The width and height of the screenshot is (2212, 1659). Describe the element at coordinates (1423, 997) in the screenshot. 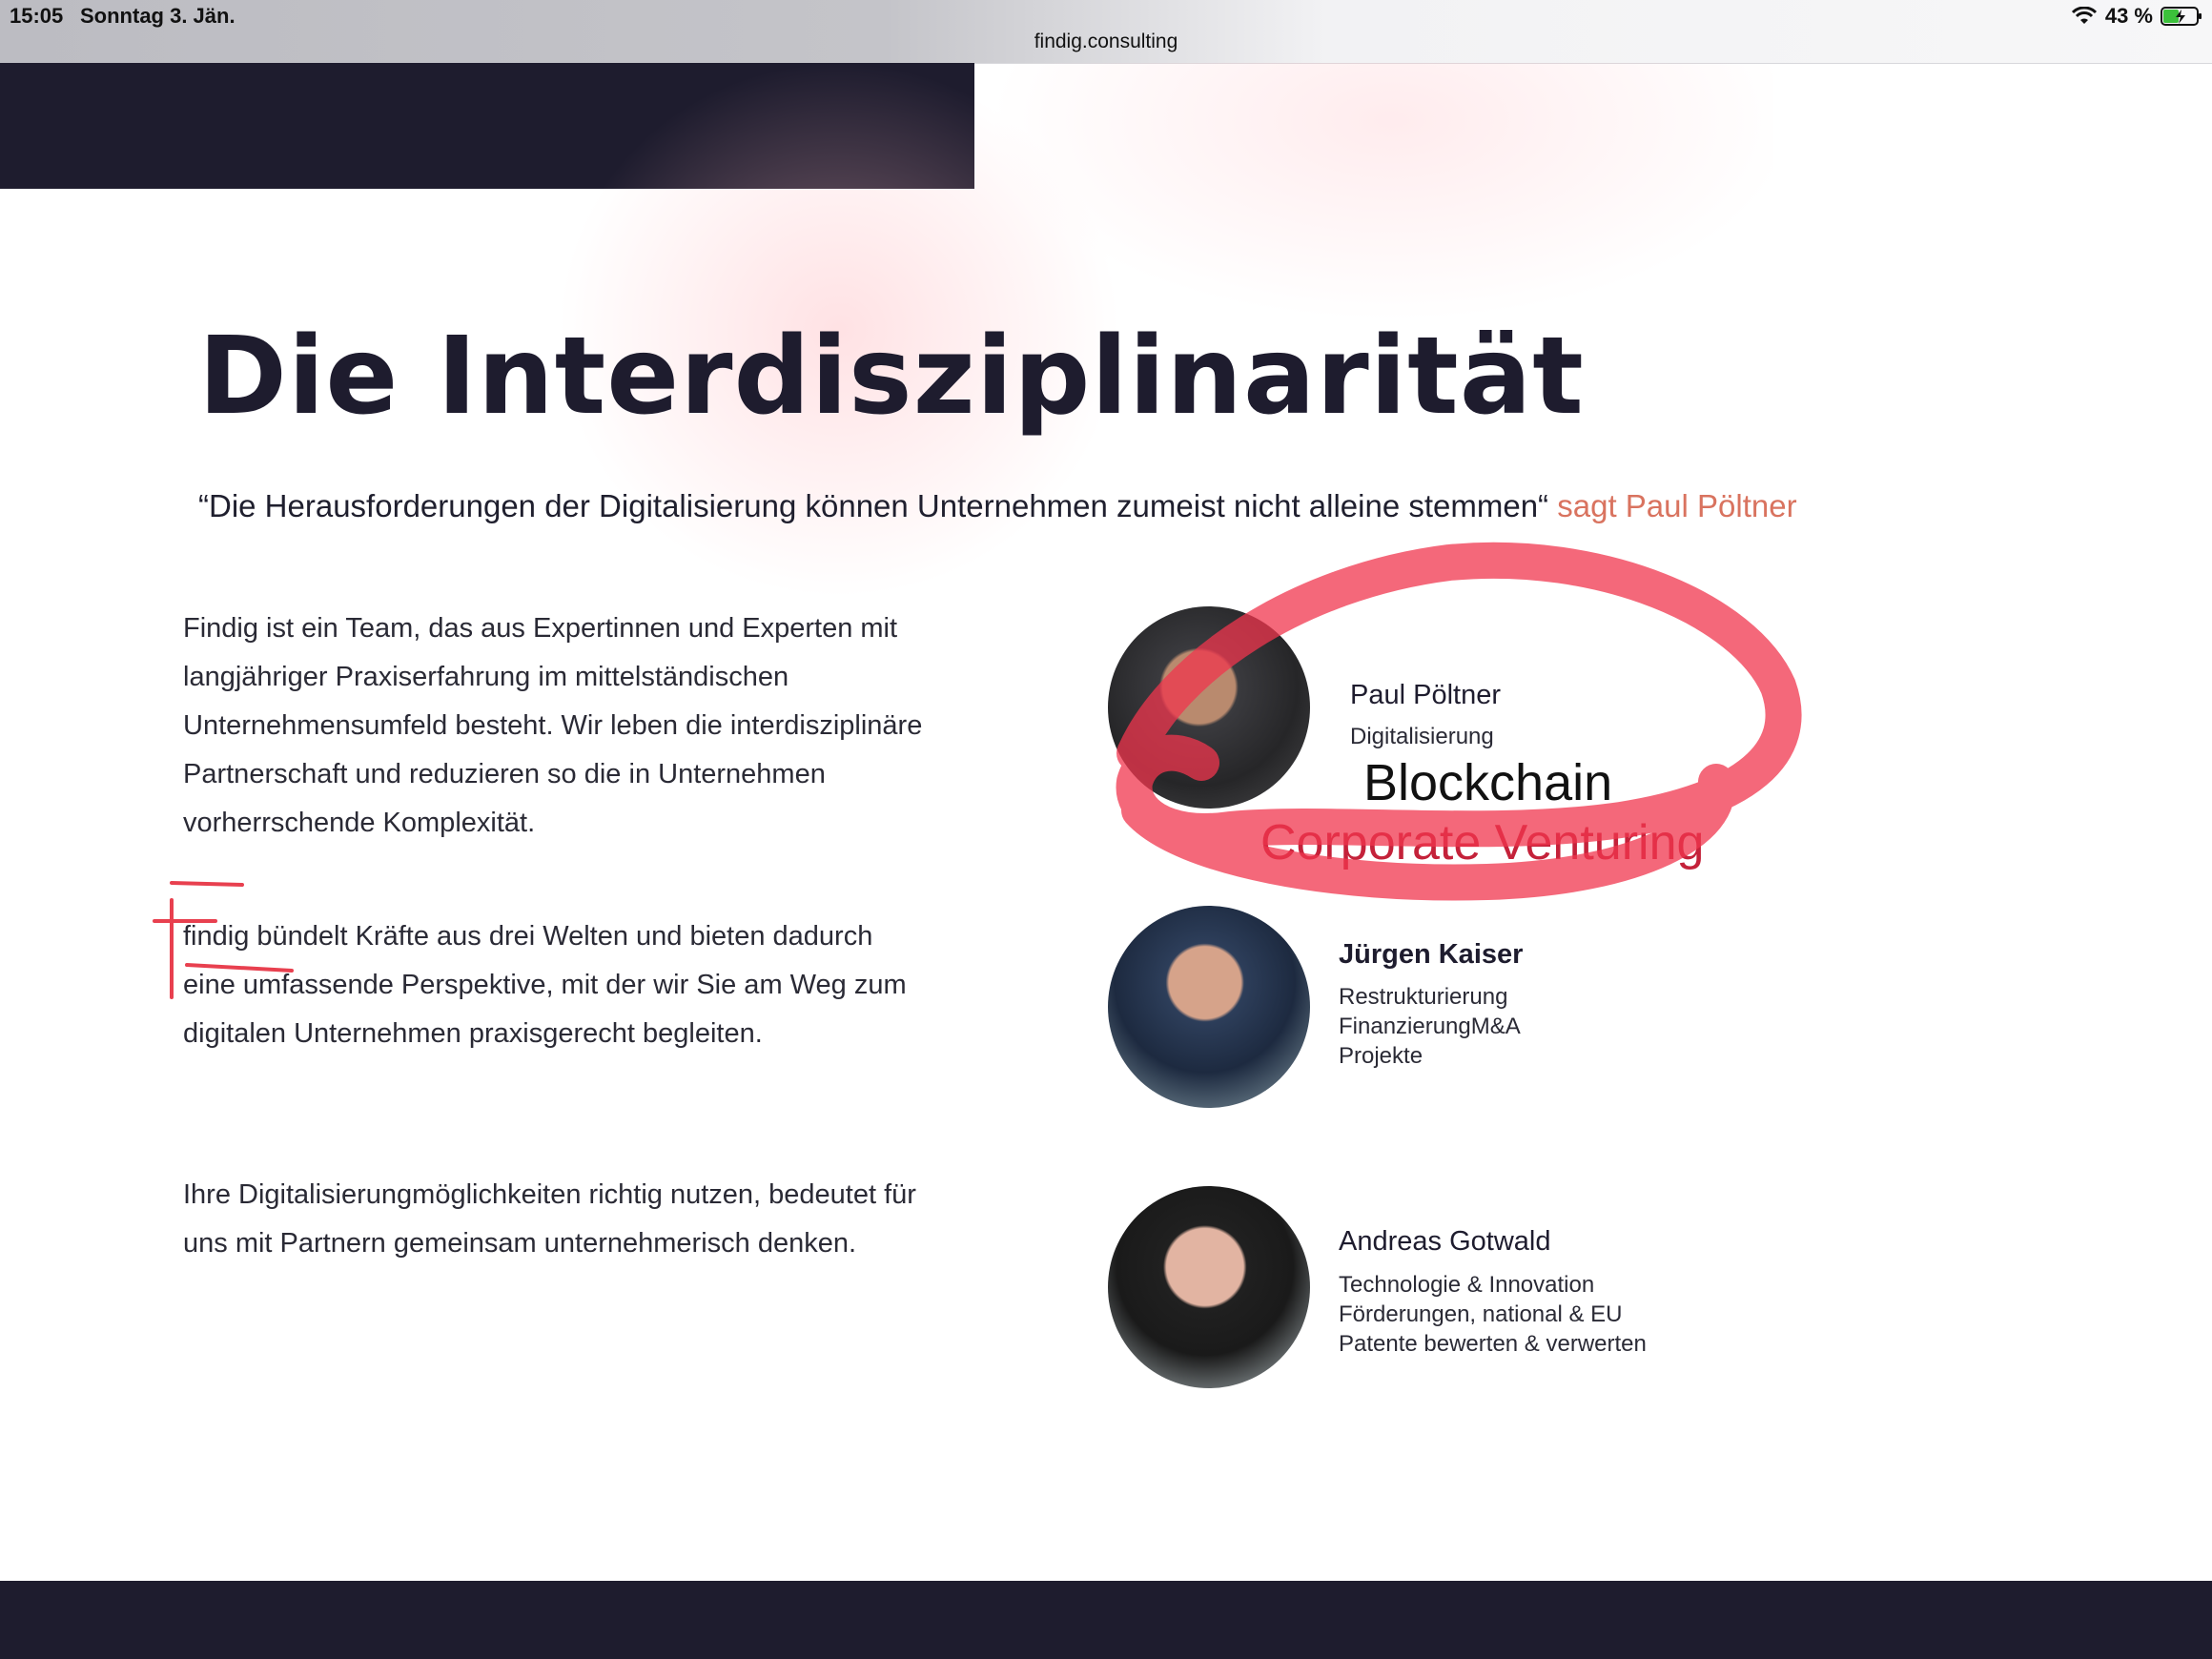

I see `member-role: Restrukturierung` at that location.